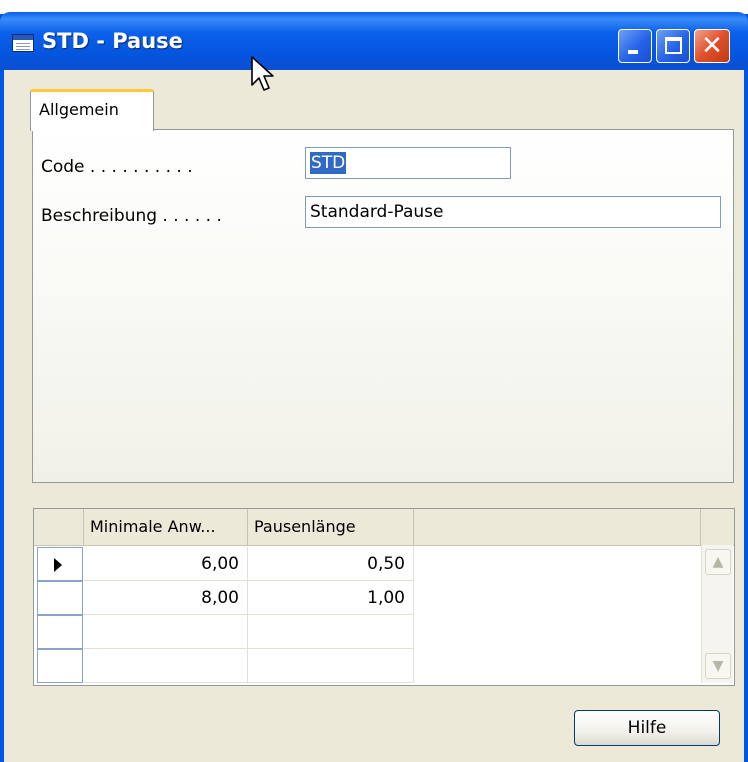 The width and height of the screenshot is (748, 762). Describe the element at coordinates (331, 564) in the screenshot. I see `table-cell-pausenlaenge: 0,50` at that location.